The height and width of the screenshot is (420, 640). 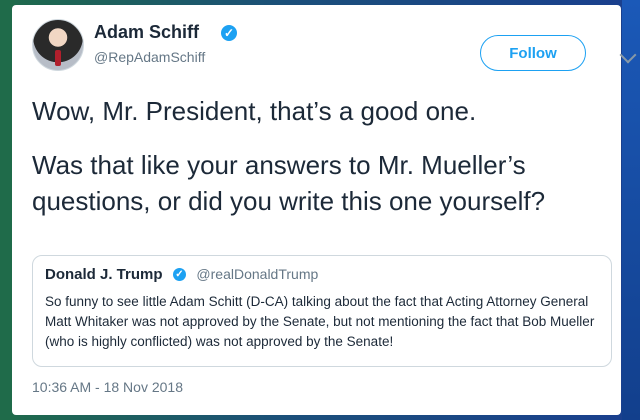 I want to click on author-name: Adam Schiff, so click(x=146, y=32).